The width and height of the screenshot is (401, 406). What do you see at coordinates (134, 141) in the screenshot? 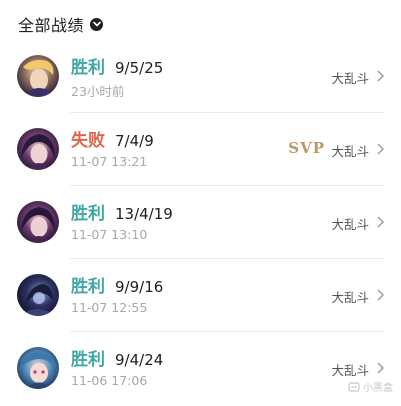
I see `match-kda: 7/4/9` at bounding box center [134, 141].